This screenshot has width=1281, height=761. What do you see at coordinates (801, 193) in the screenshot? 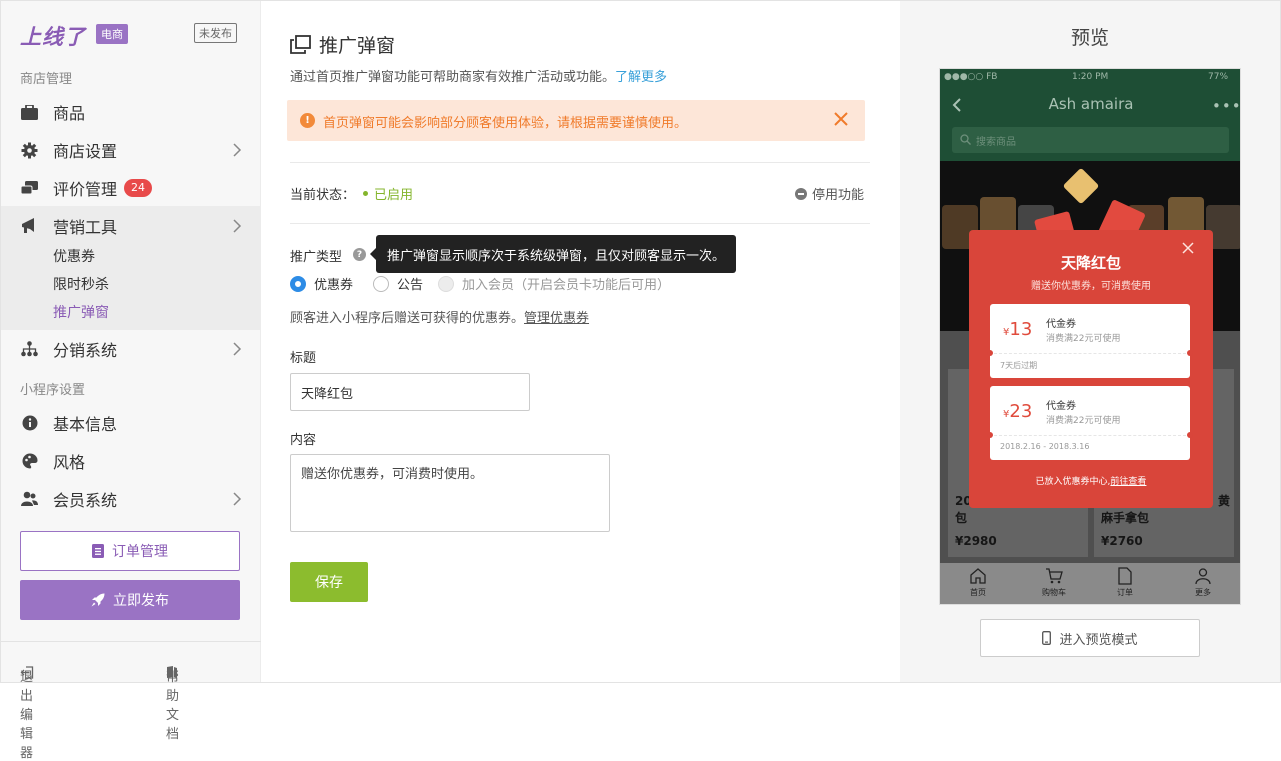
I see `minus-circle-icon` at bounding box center [801, 193].